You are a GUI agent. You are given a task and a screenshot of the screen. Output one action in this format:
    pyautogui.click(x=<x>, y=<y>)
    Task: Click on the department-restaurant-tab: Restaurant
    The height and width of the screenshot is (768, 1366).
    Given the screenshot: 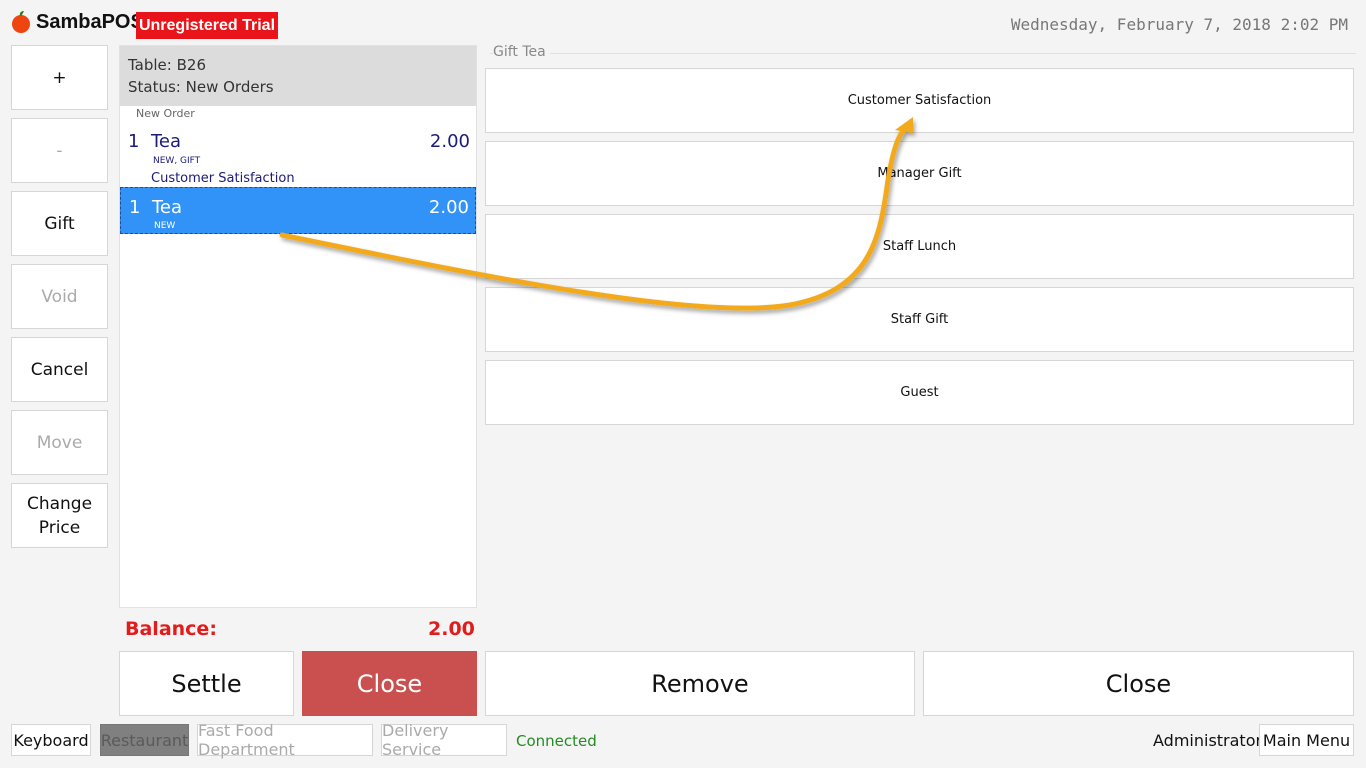 What is the action you would take?
    pyautogui.click(x=144, y=740)
    